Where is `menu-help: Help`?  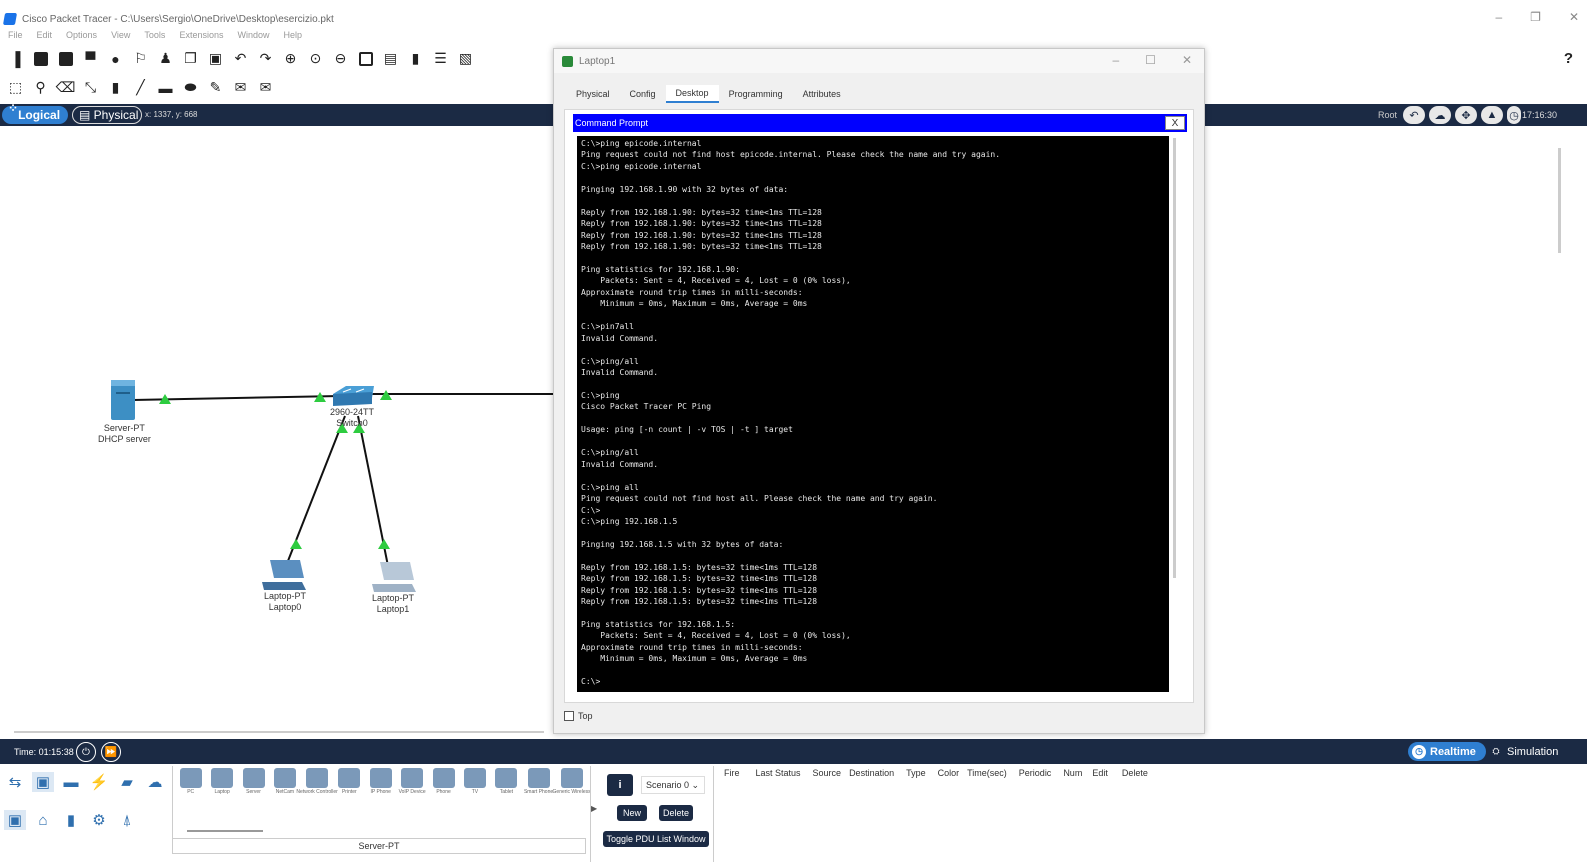 menu-help: Help is located at coordinates (292, 37).